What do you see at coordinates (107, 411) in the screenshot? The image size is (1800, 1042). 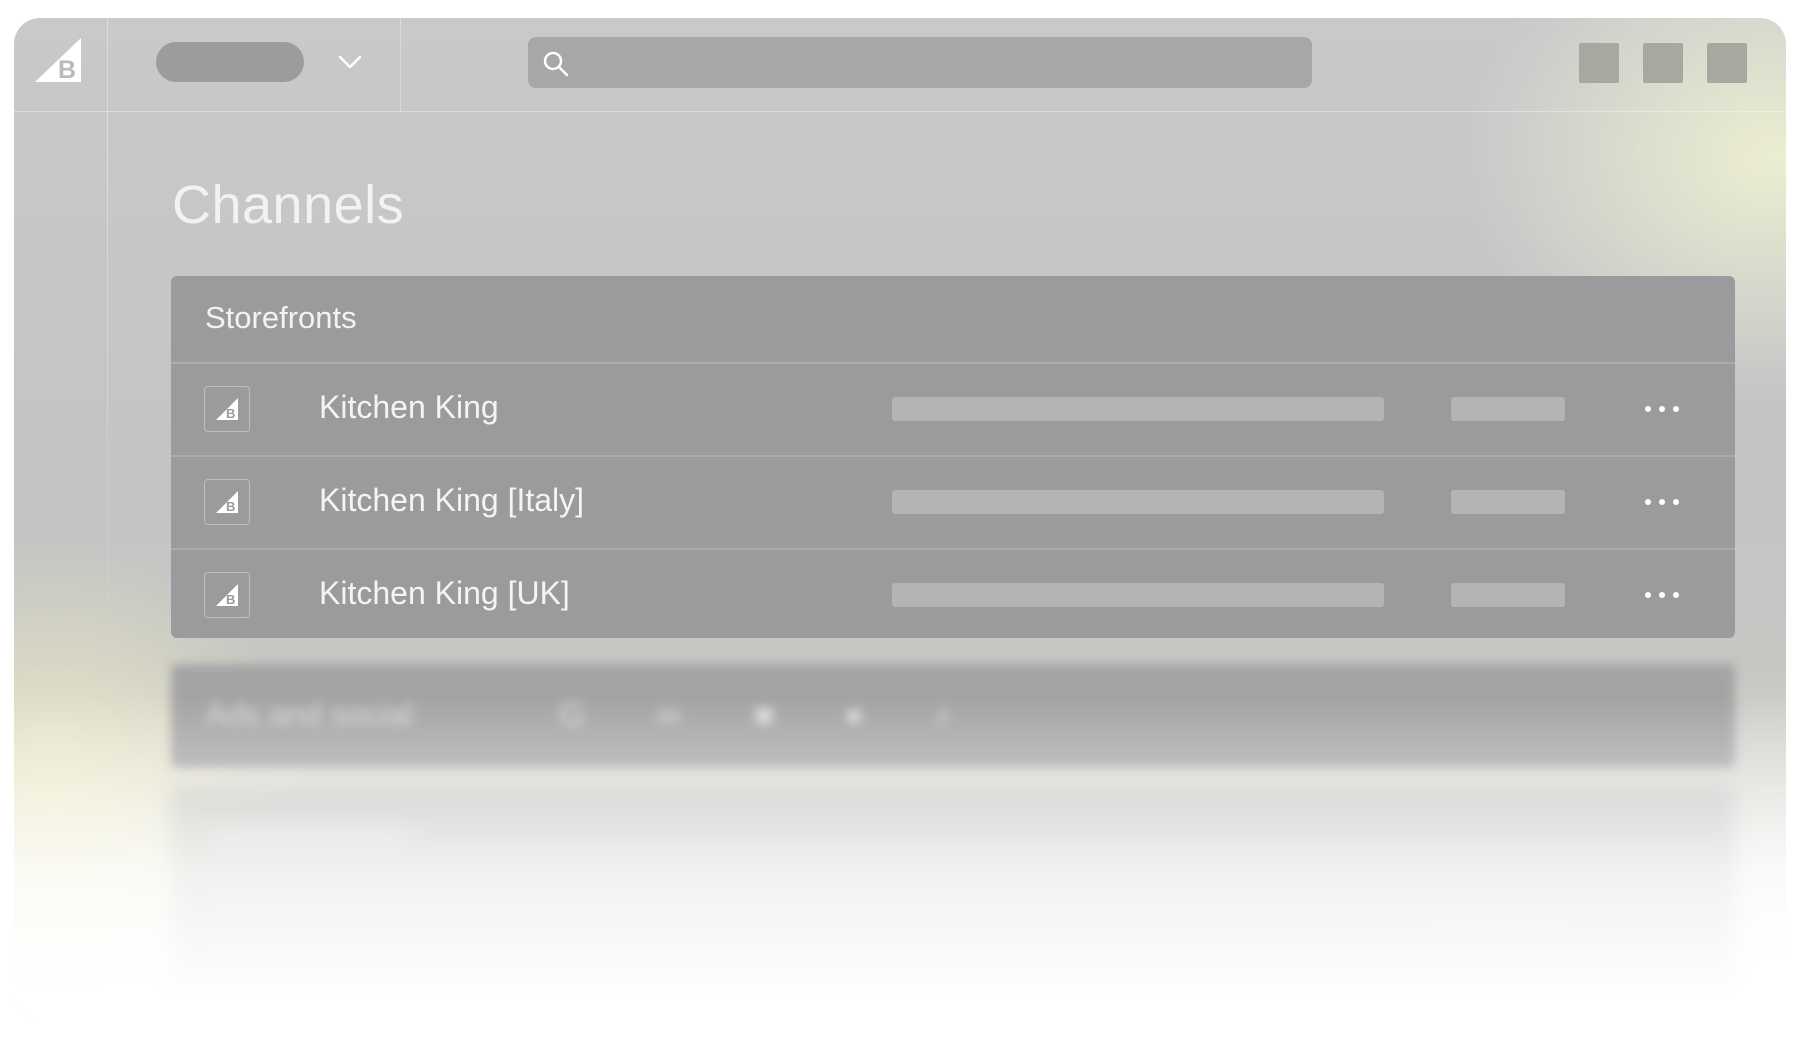 I see `sidebar-divider` at bounding box center [107, 411].